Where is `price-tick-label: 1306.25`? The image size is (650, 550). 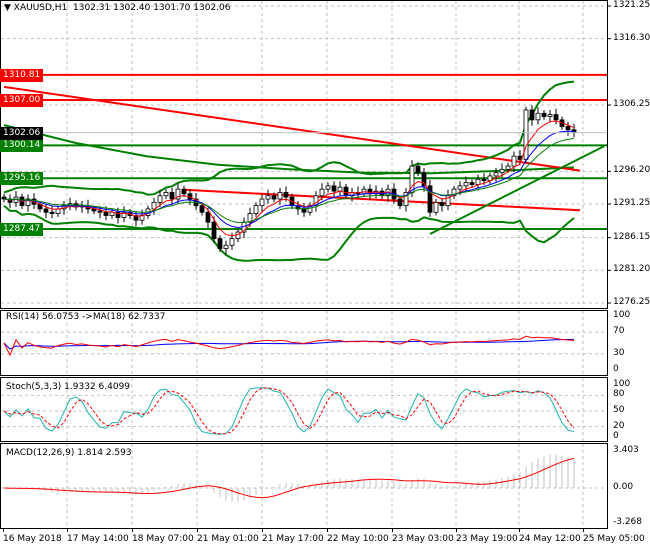 price-tick-label: 1306.25 is located at coordinates (631, 104).